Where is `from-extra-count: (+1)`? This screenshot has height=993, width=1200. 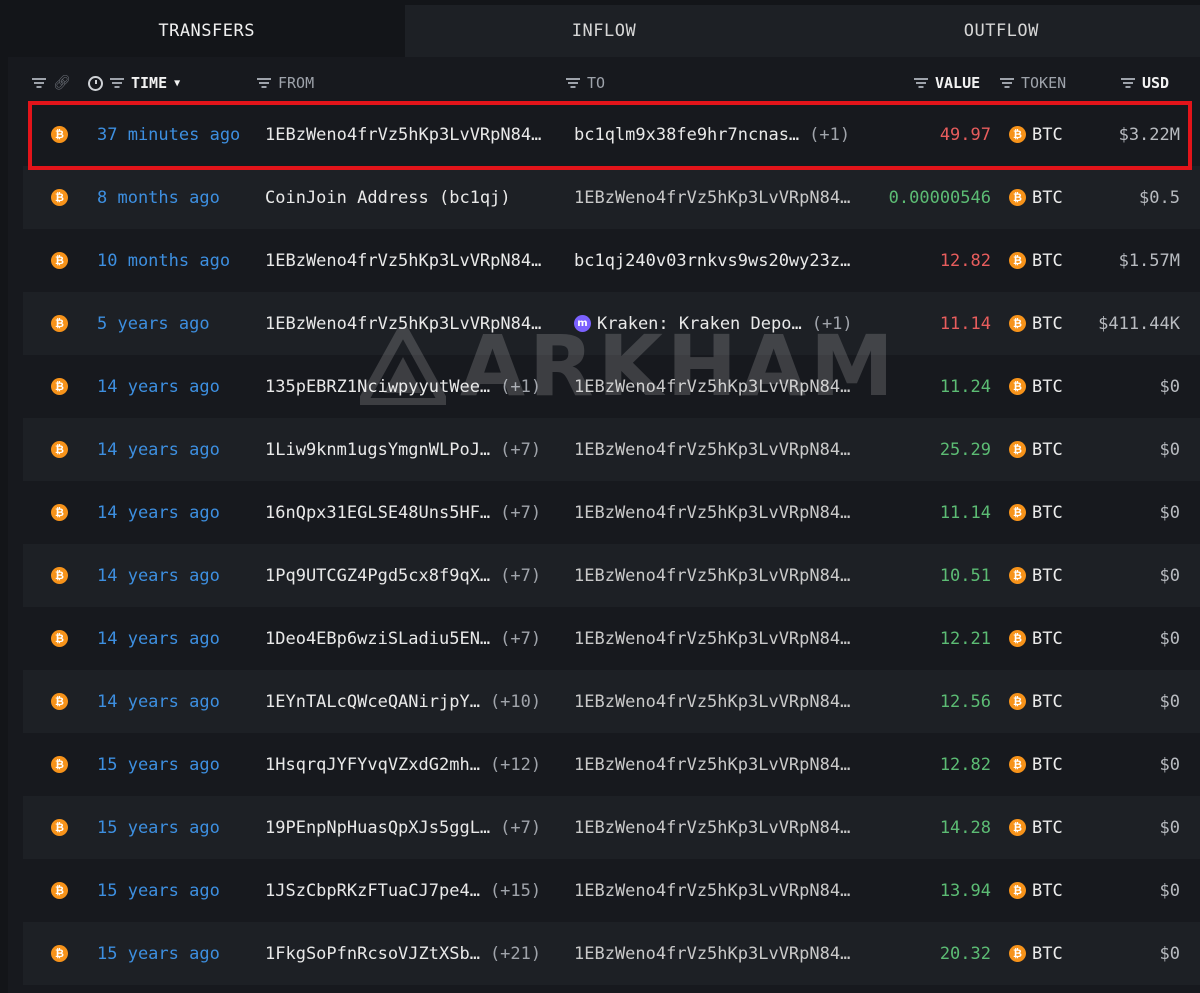 from-extra-count: (+1) is located at coordinates (520, 387).